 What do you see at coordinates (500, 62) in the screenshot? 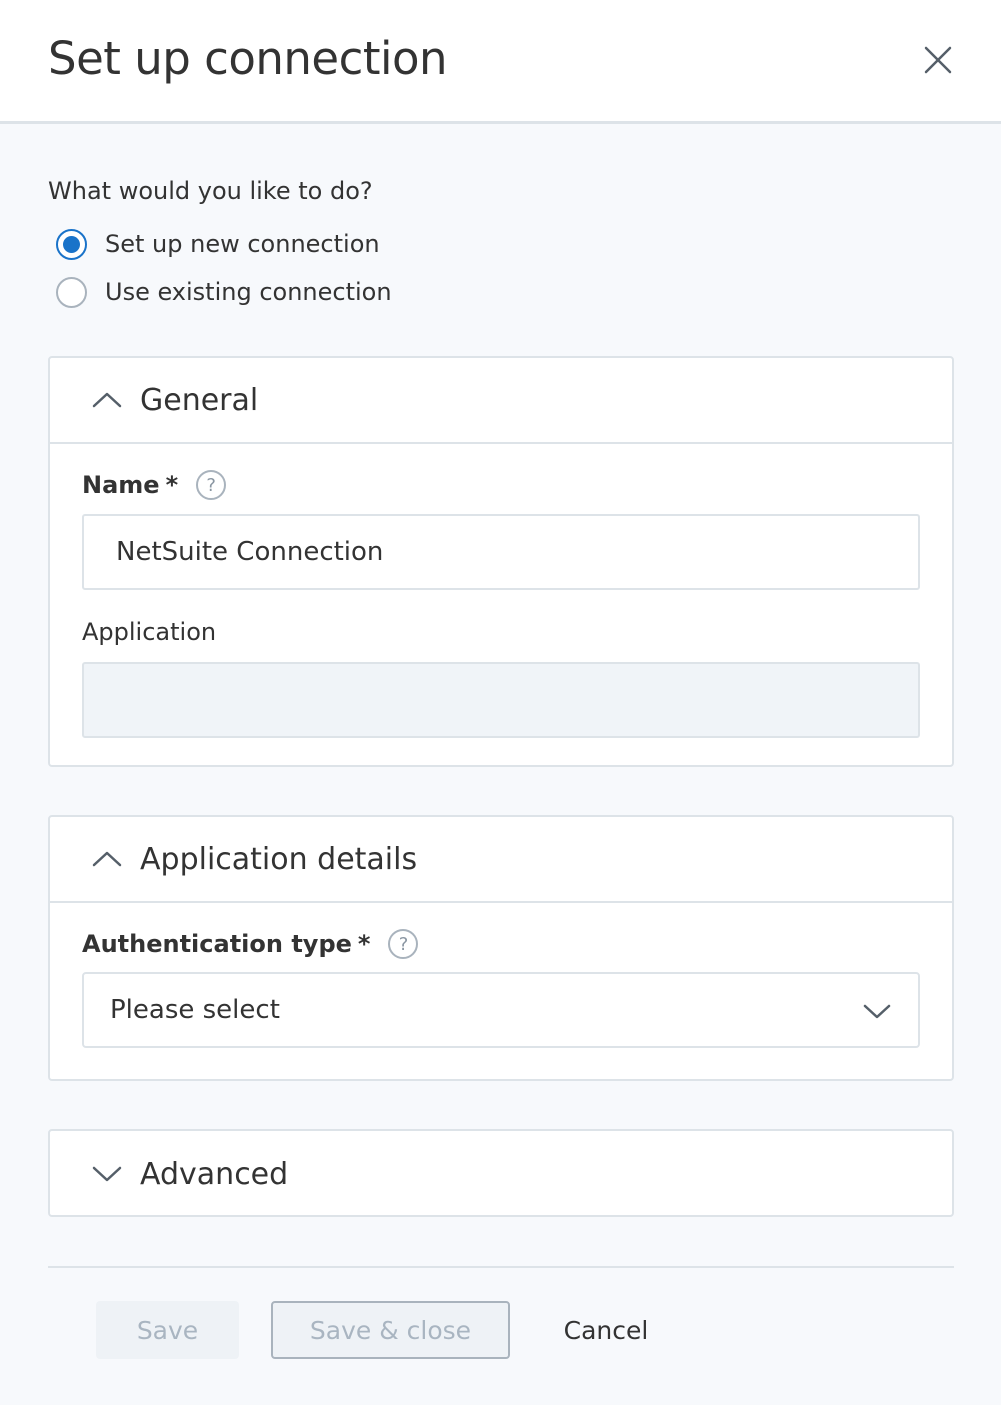
I see `dialog-header: Set up connection` at bounding box center [500, 62].